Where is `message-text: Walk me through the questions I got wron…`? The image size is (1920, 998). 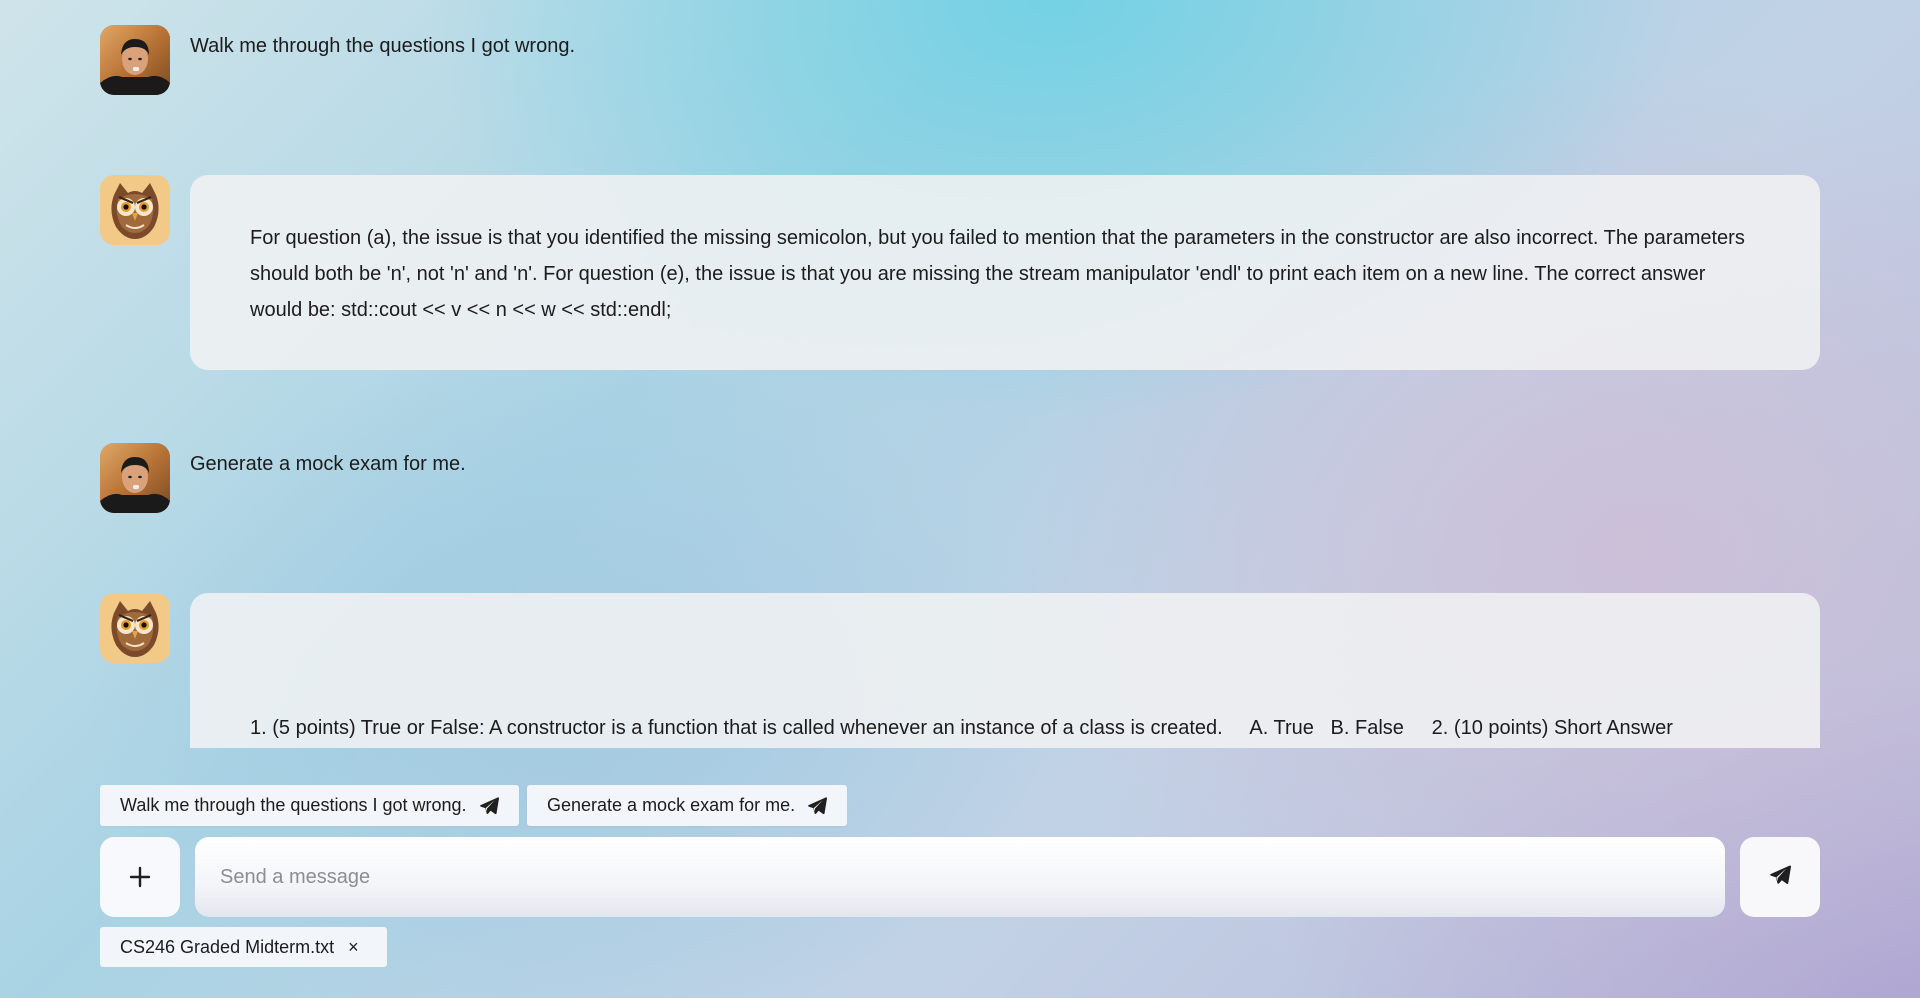 message-text: Walk me through the questions I got wron… is located at coordinates (383, 46).